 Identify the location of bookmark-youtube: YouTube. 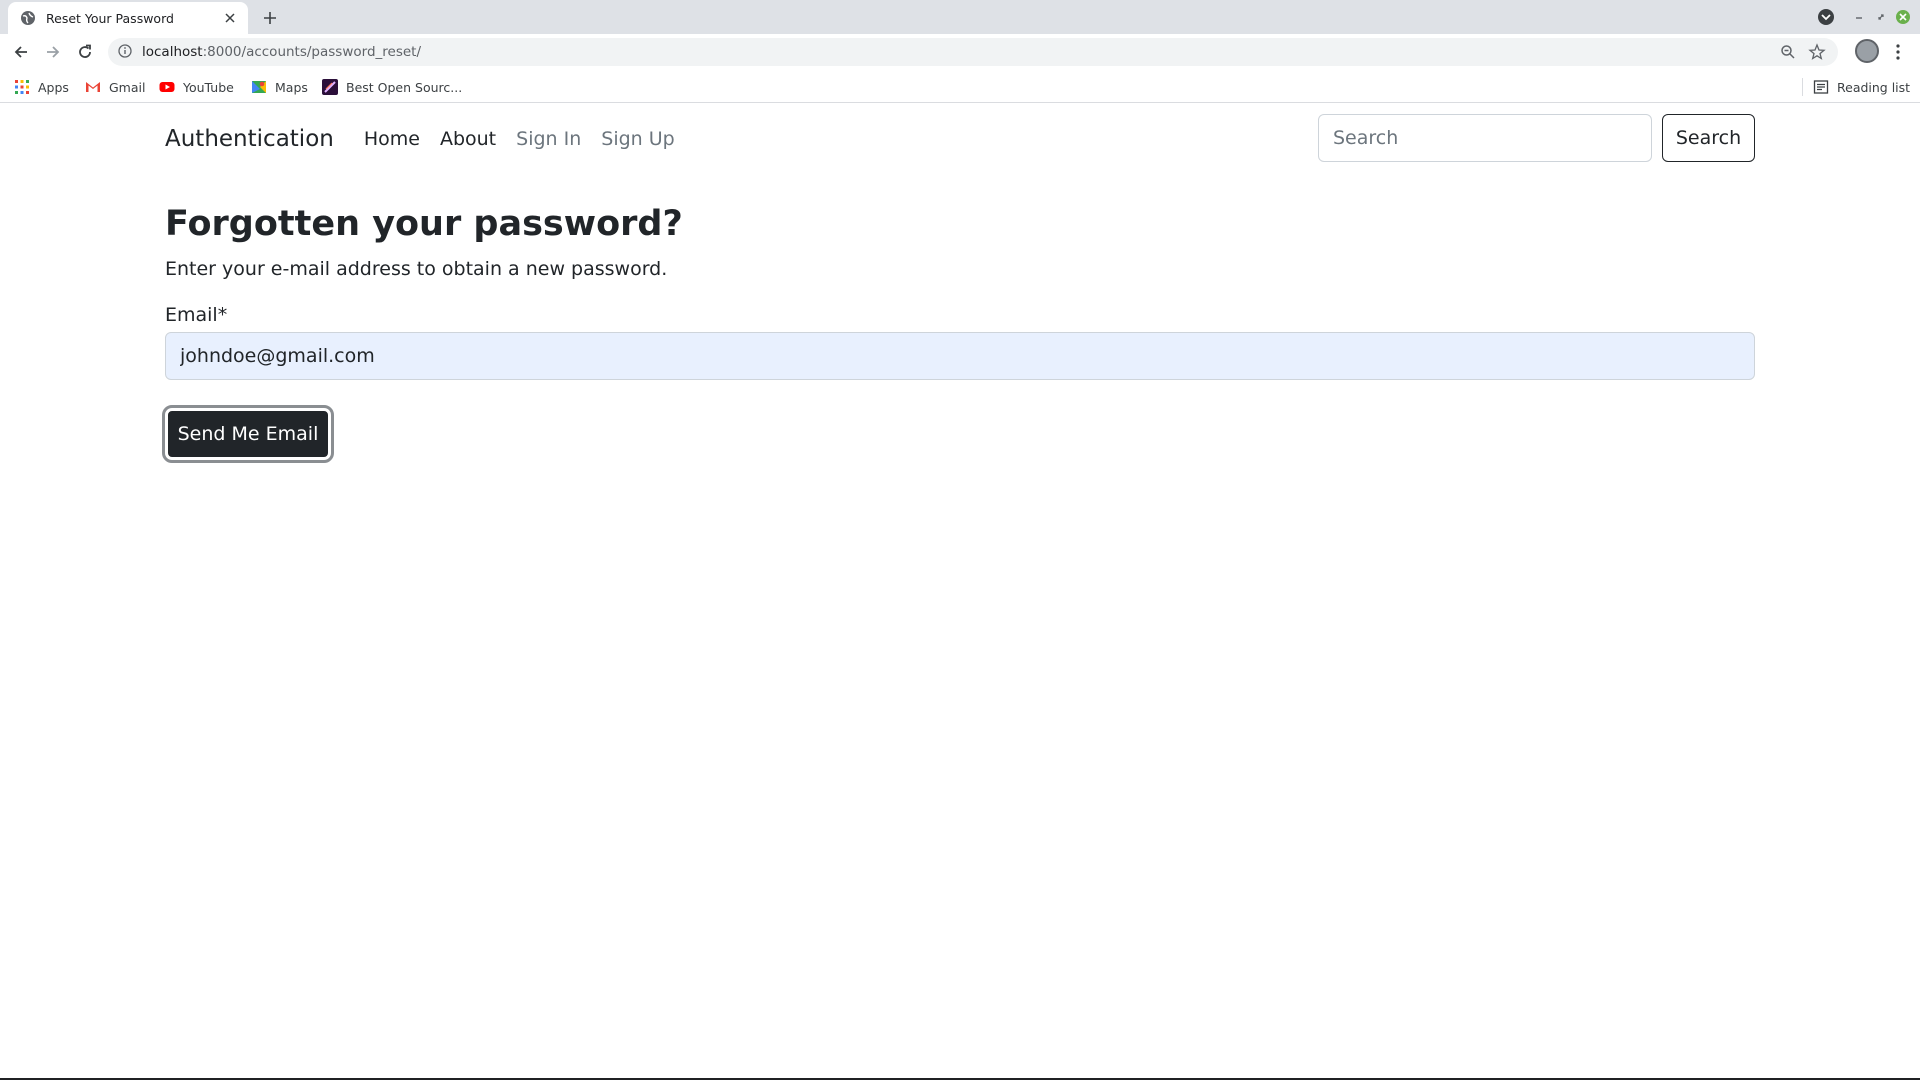
(196, 87).